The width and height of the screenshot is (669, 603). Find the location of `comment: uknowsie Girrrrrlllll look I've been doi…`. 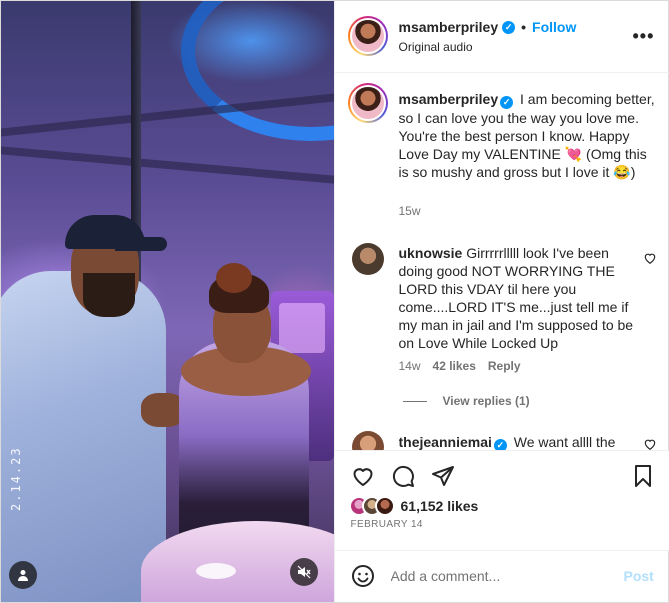

comment: uknowsie Girrrrrlllll look I've been doi… is located at coordinates (517, 298).